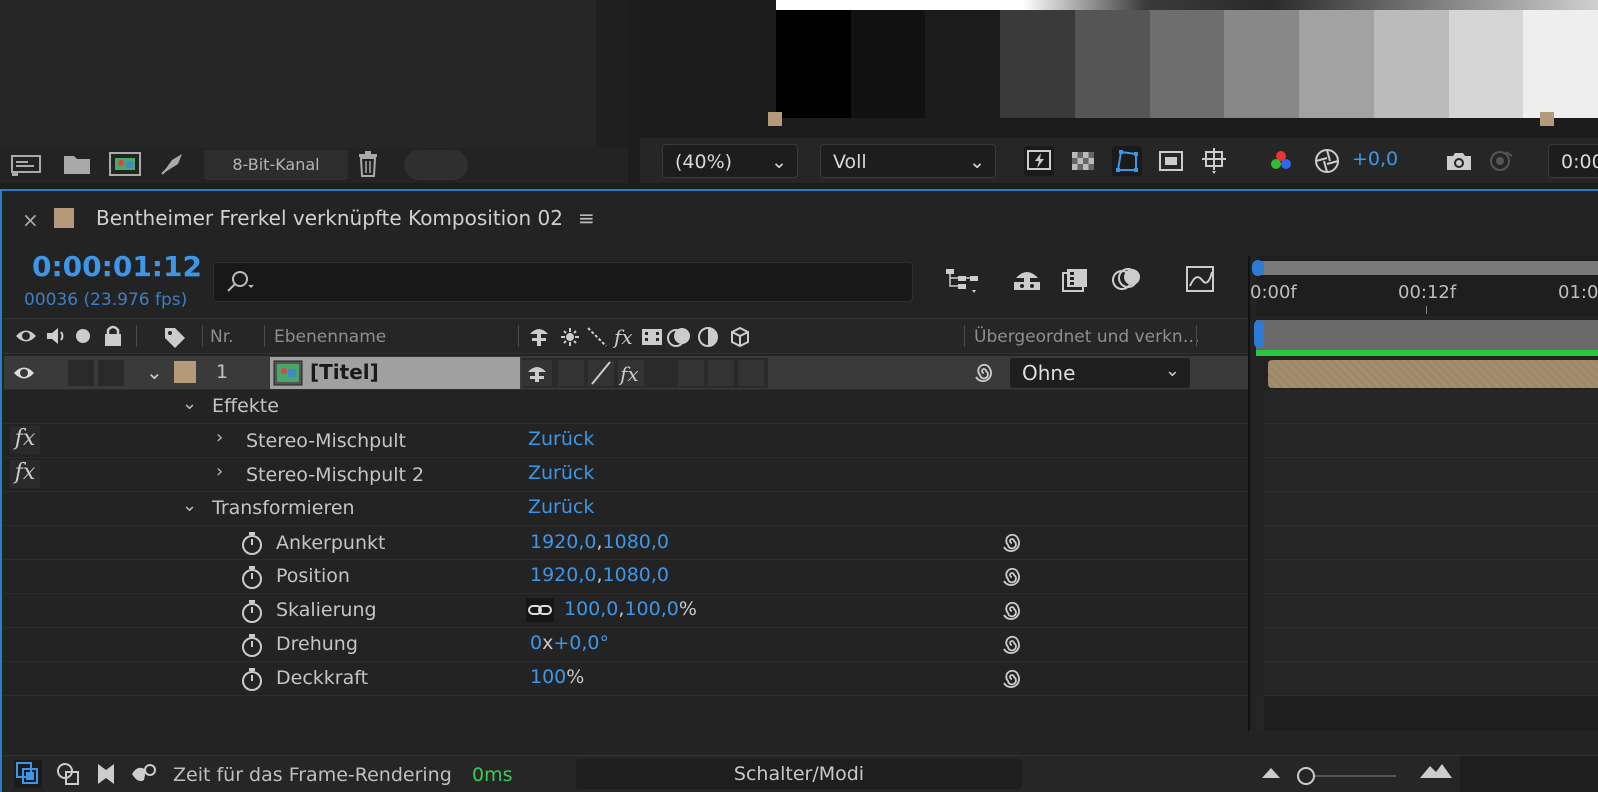 Image resolution: width=1598 pixels, height=792 pixels. What do you see at coordinates (1100, 373) in the screenshot?
I see `parent-dropdown: Ohne ⌄` at bounding box center [1100, 373].